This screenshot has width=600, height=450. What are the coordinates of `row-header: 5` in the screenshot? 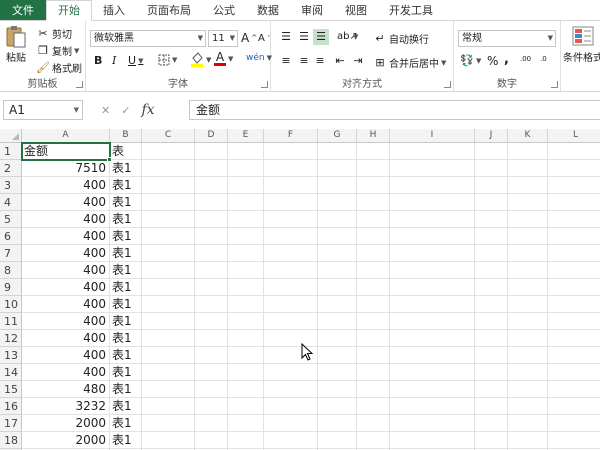 It's located at (11, 219).